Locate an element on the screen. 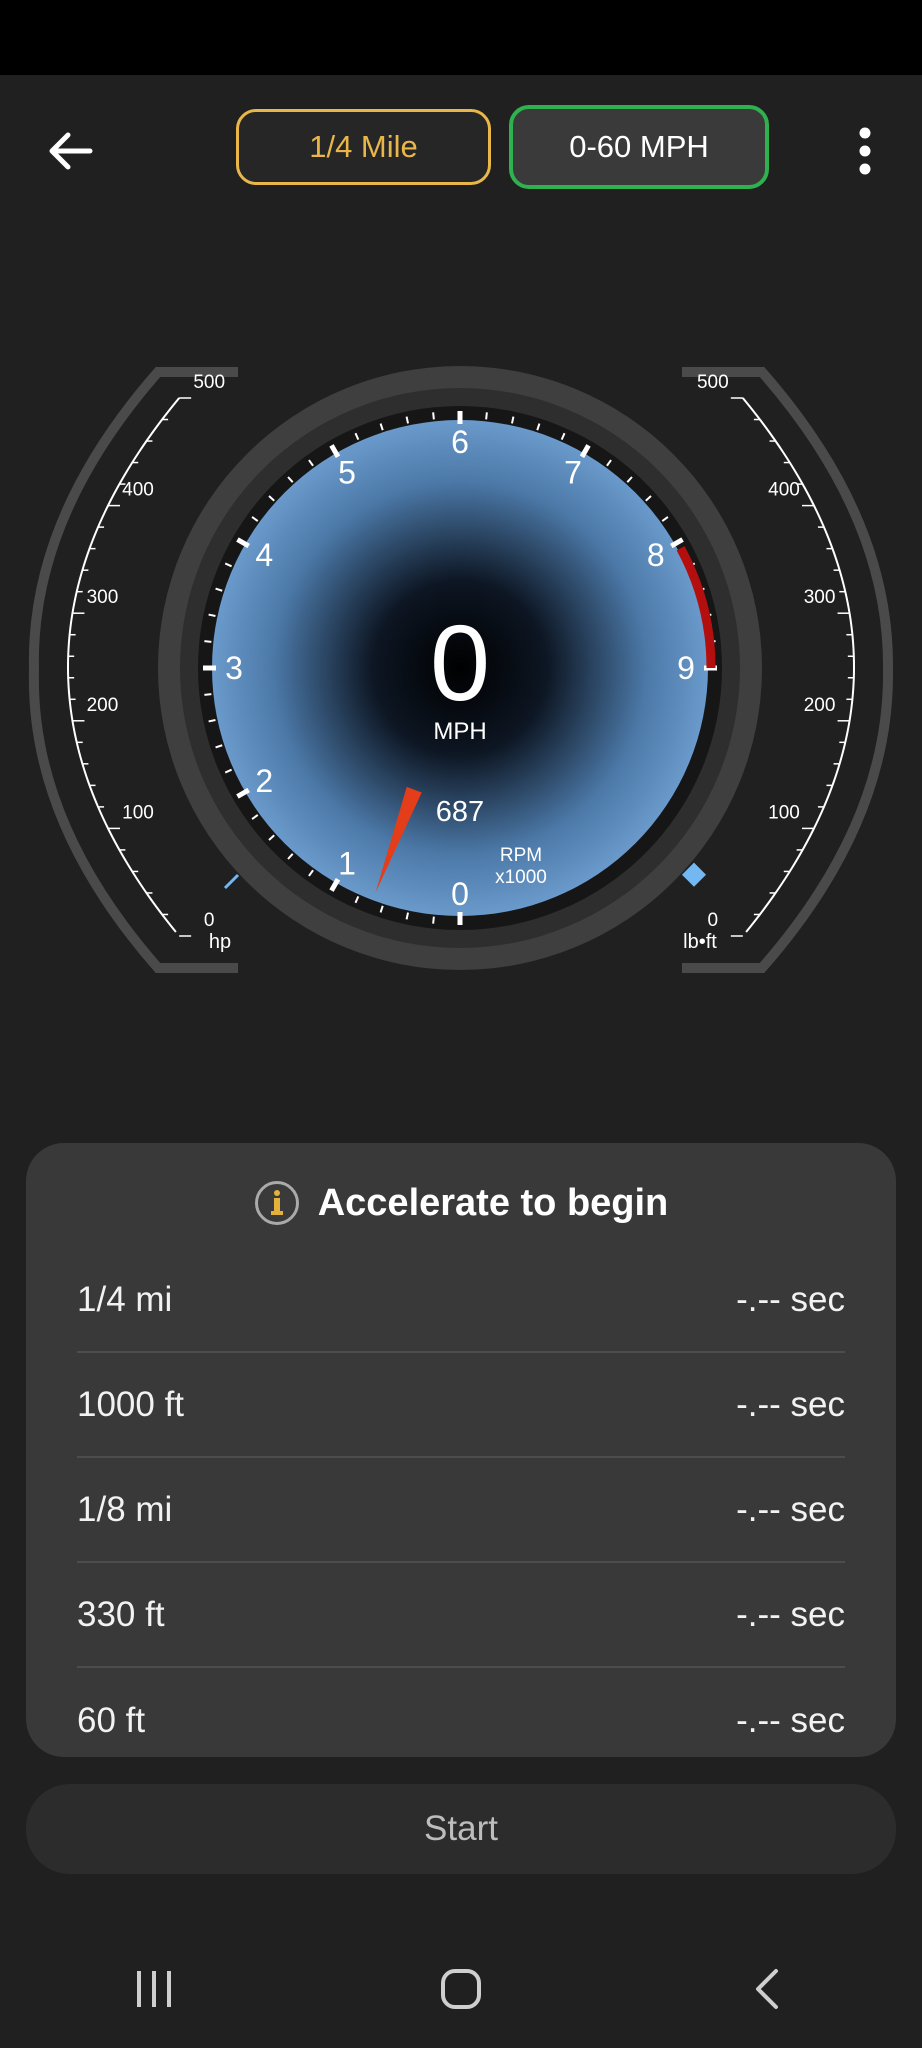 The width and height of the screenshot is (922, 2048). more-options-button is located at coordinates (865, 151).